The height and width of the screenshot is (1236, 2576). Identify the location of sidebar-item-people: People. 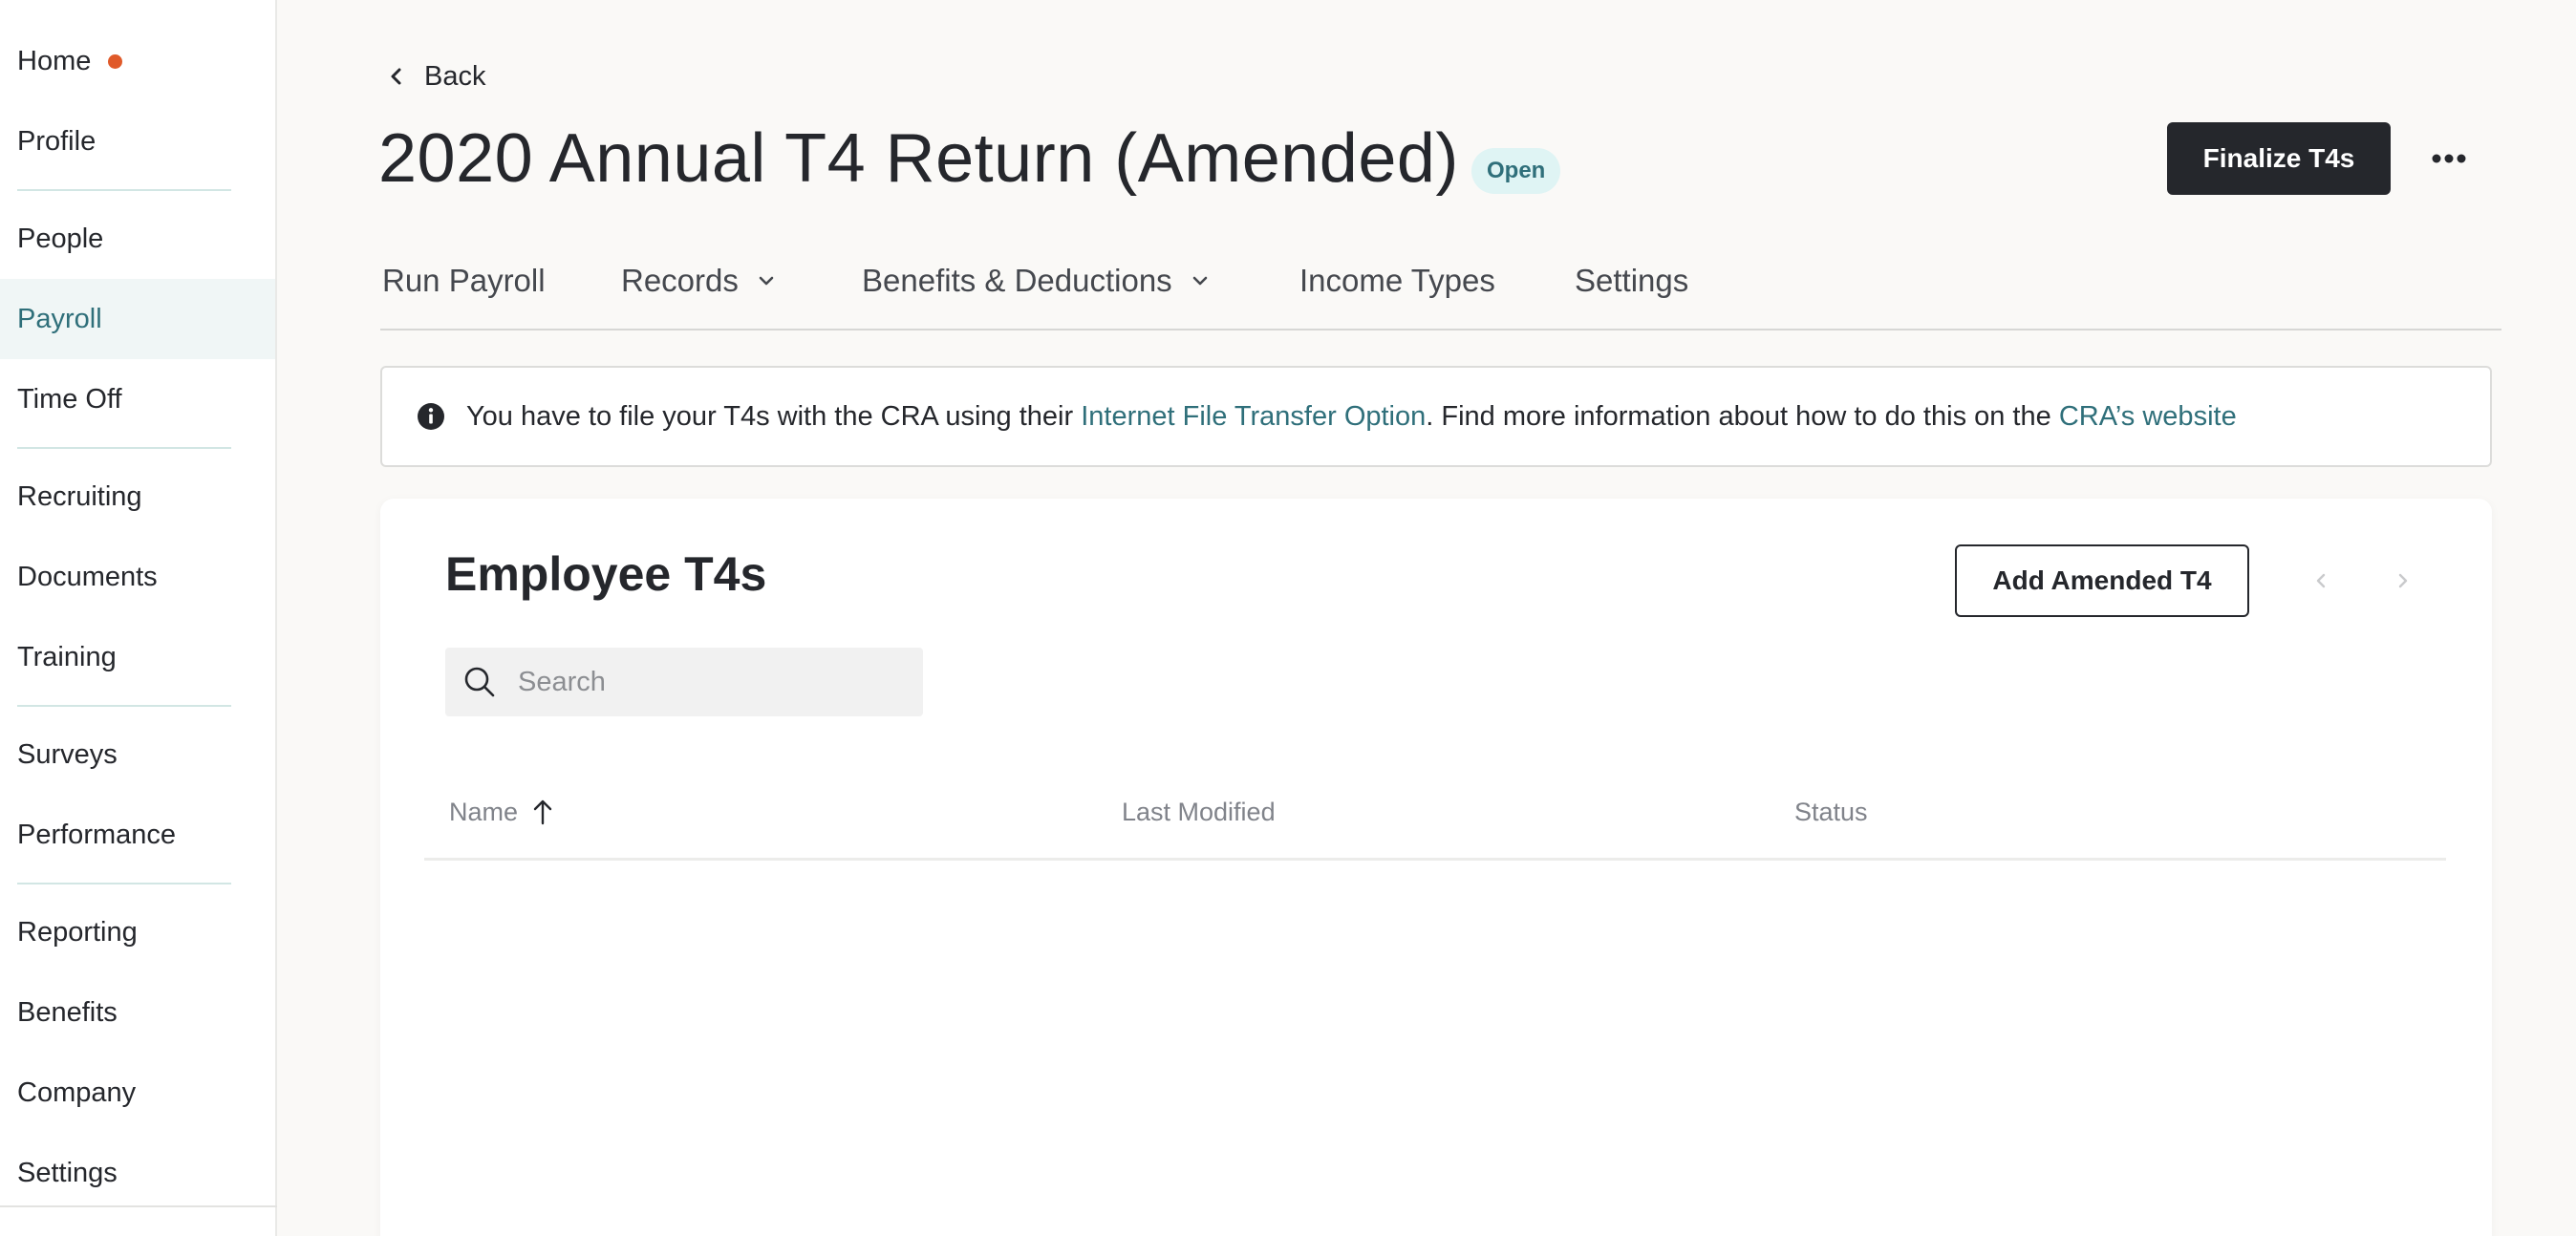
(137, 239).